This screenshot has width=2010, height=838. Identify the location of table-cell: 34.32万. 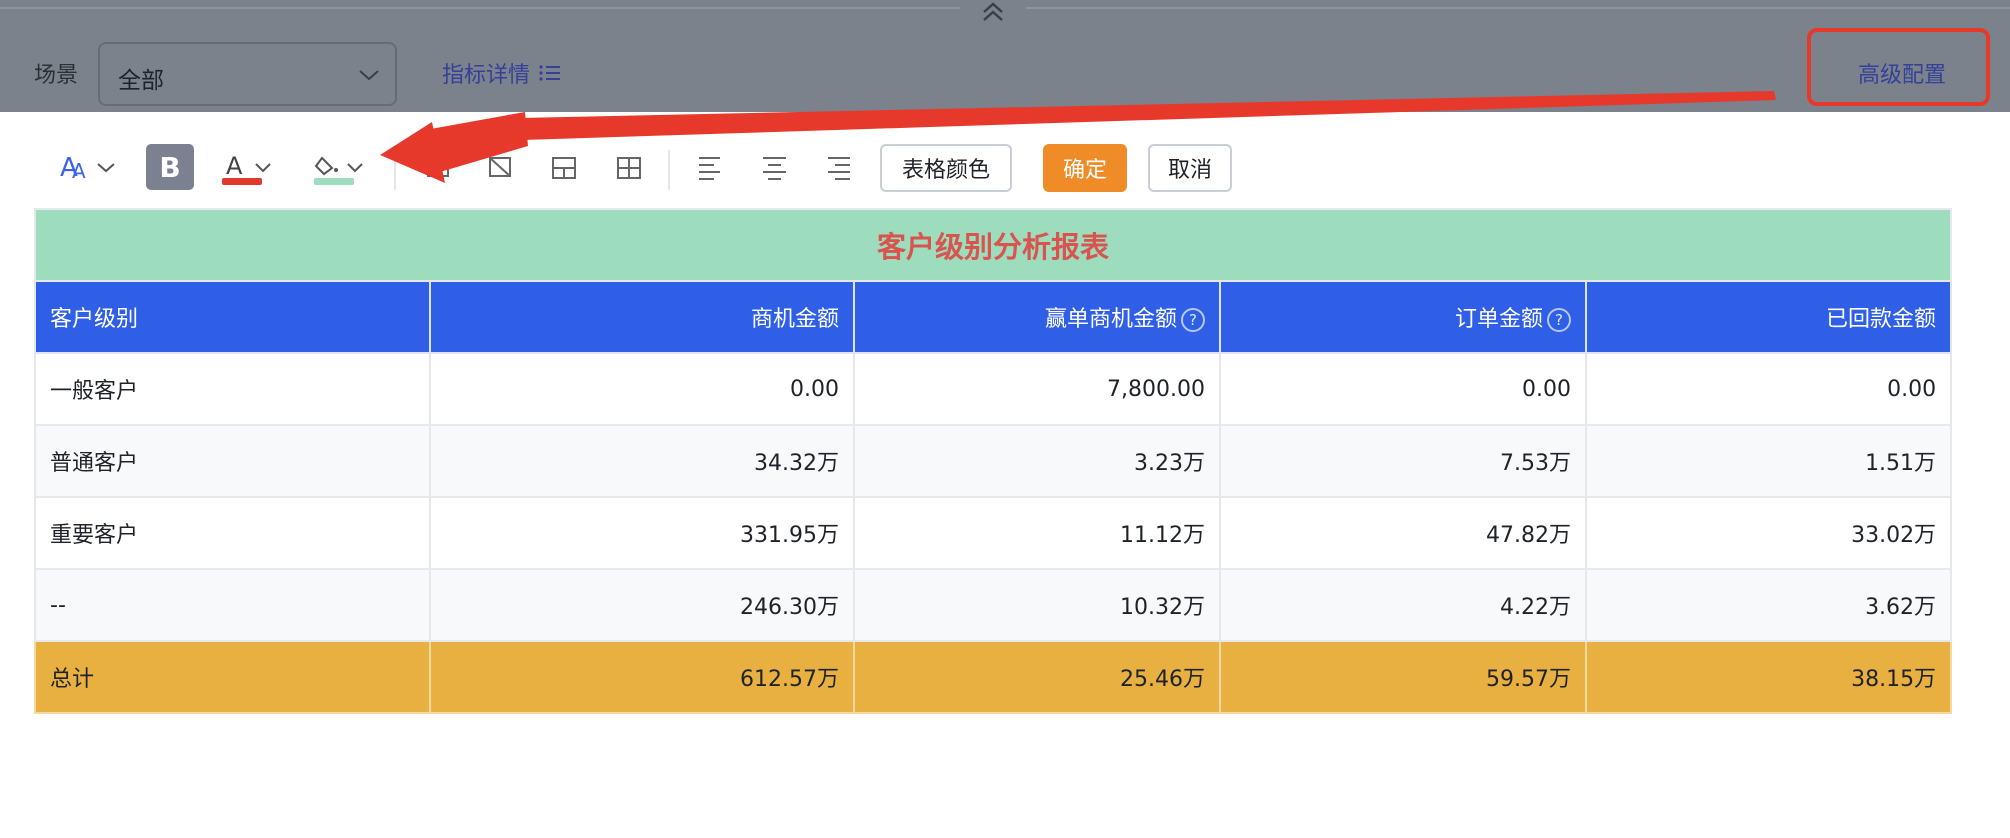
(642, 461).